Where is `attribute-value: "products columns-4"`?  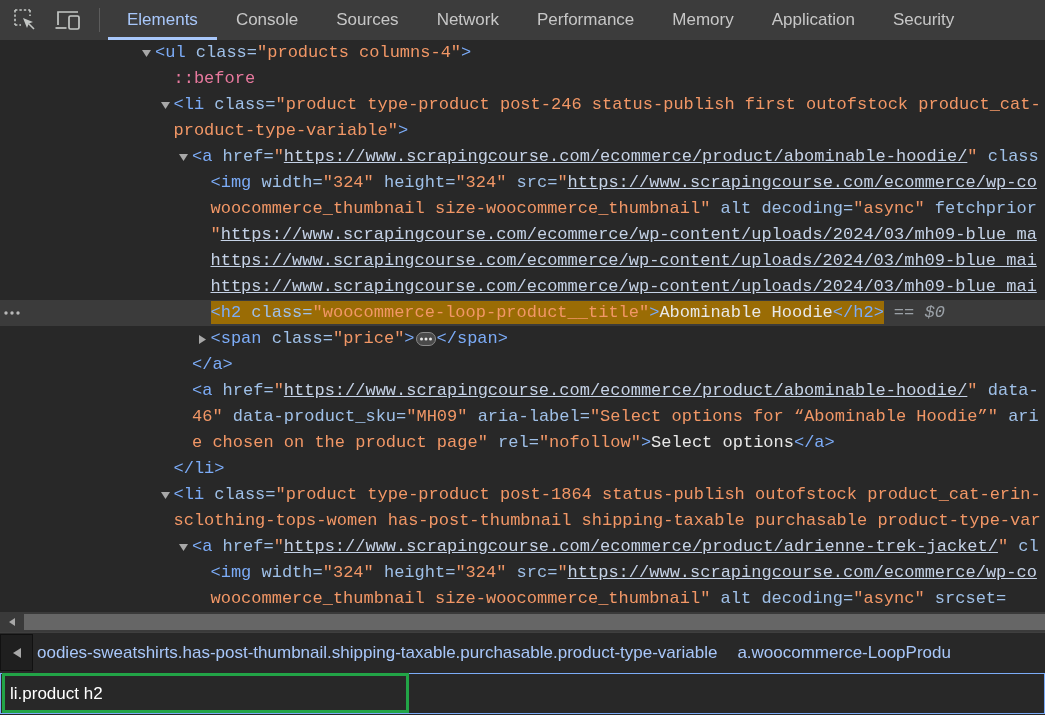 attribute-value: "products columns-4" is located at coordinates (359, 52).